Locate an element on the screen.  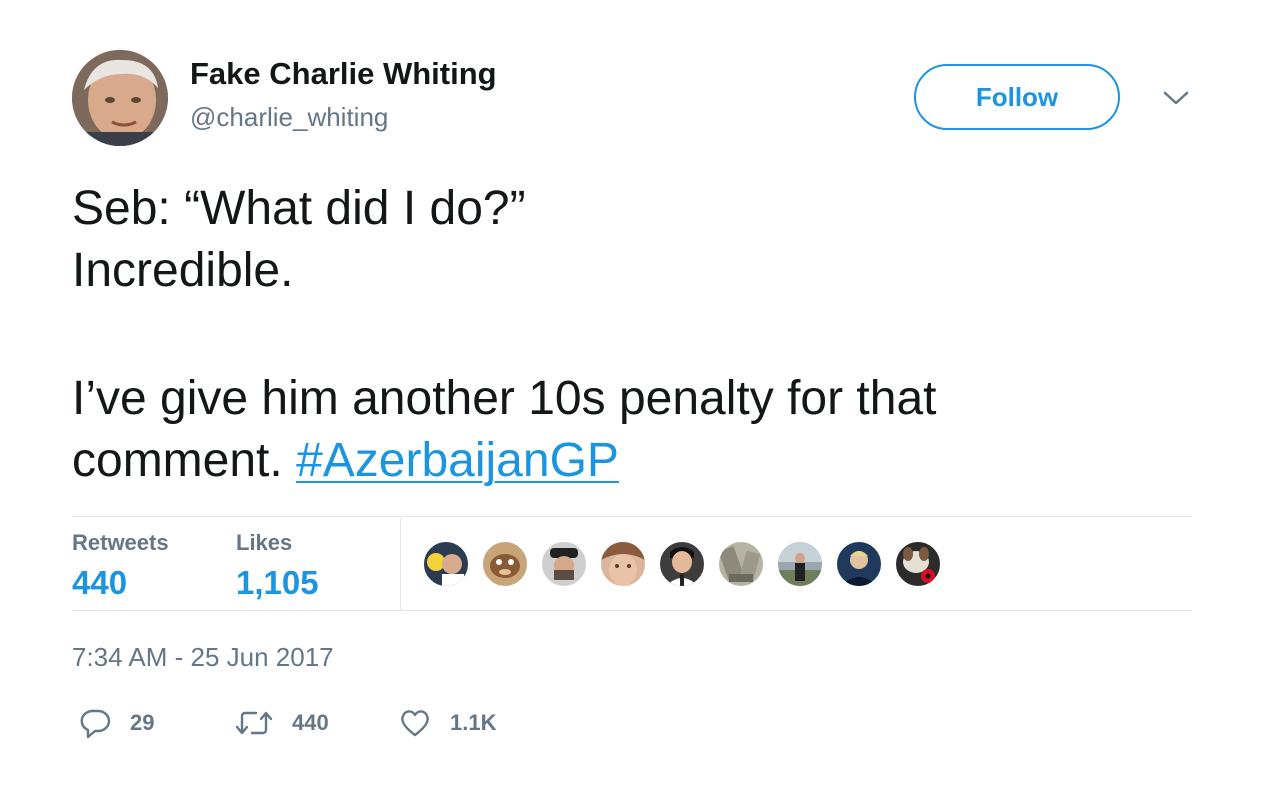
avatar-photo is located at coordinates (120, 98).